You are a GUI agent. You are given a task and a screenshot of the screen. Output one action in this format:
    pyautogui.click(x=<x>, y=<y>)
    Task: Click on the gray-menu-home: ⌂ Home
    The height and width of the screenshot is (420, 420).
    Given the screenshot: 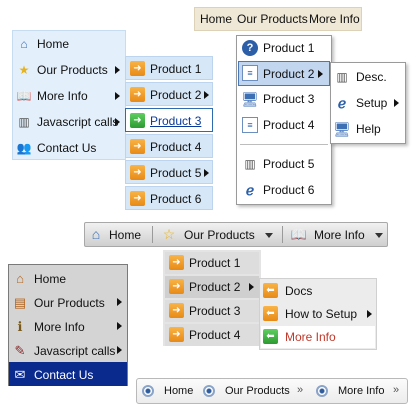 What is the action you would take?
    pyautogui.click(x=118, y=234)
    